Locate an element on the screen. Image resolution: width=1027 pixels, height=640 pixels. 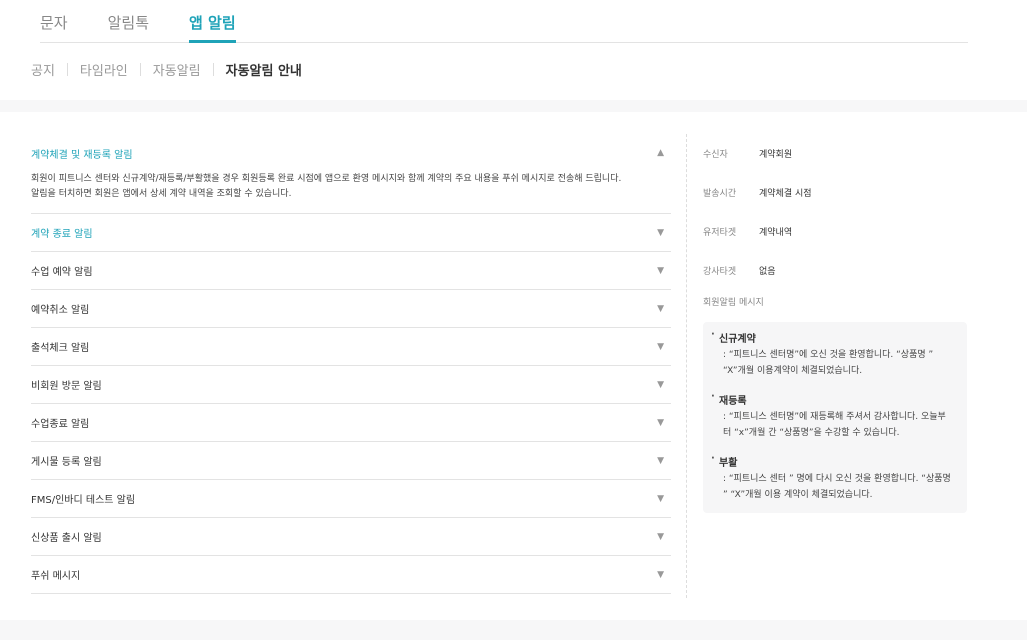
detail-key: 수신자 is located at coordinates (715, 155).